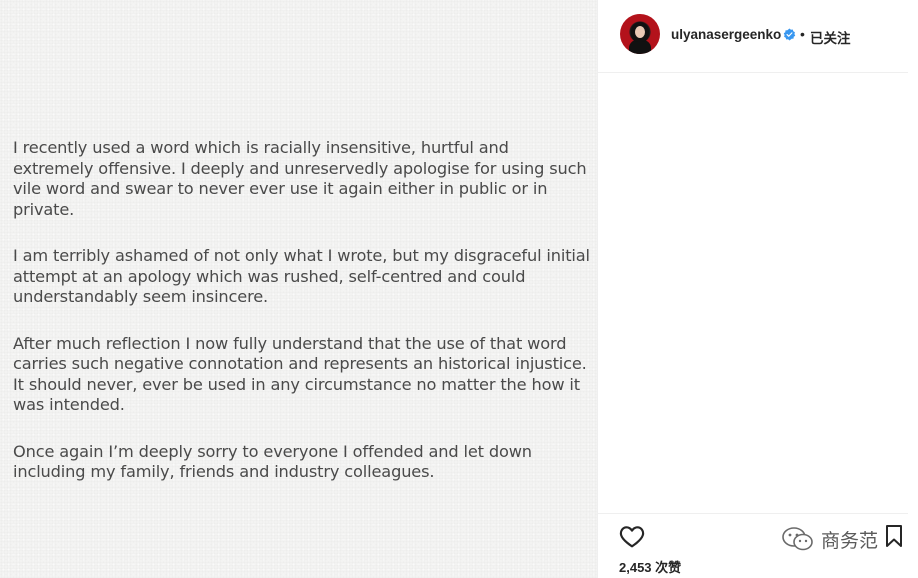 The height and width of the screenshot is (578, 918). What do you see at coordinates (830, 37) in the screenshot?
I see `following-button: 已关注` at bounding box center [830, 37].